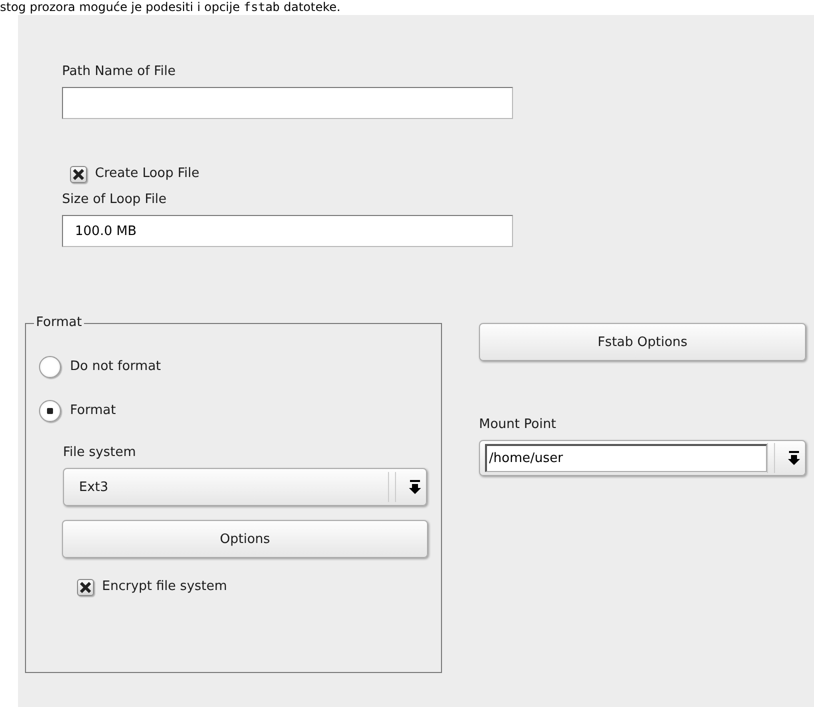  What do you see at coordinates (115, 367) in the screenshot?
I see `radio-label: Do not format` at bounding box center [115, 367].